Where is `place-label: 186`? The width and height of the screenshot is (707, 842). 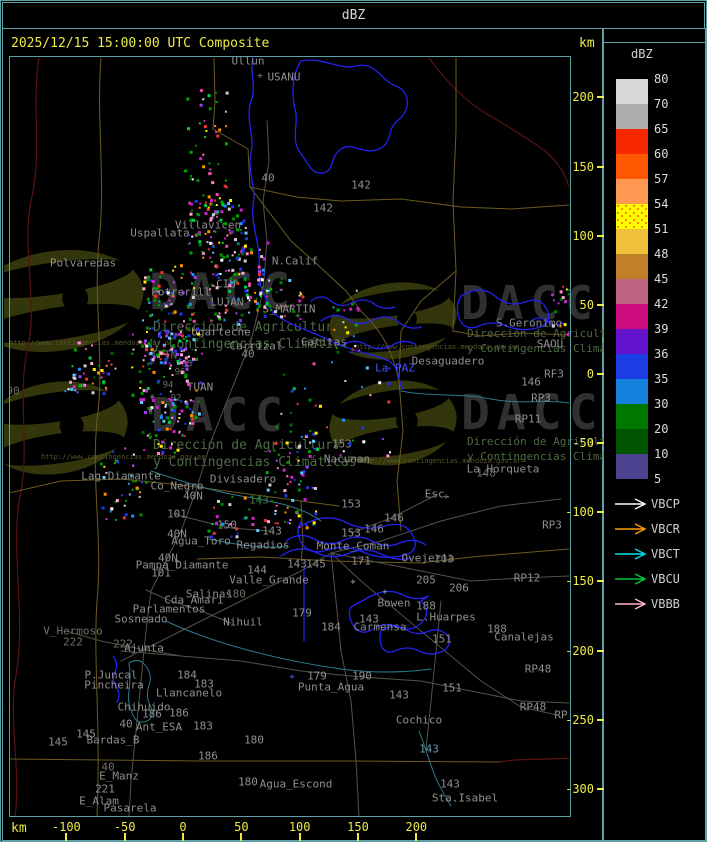
place-label: 186 is located at coordinates (152, 714).